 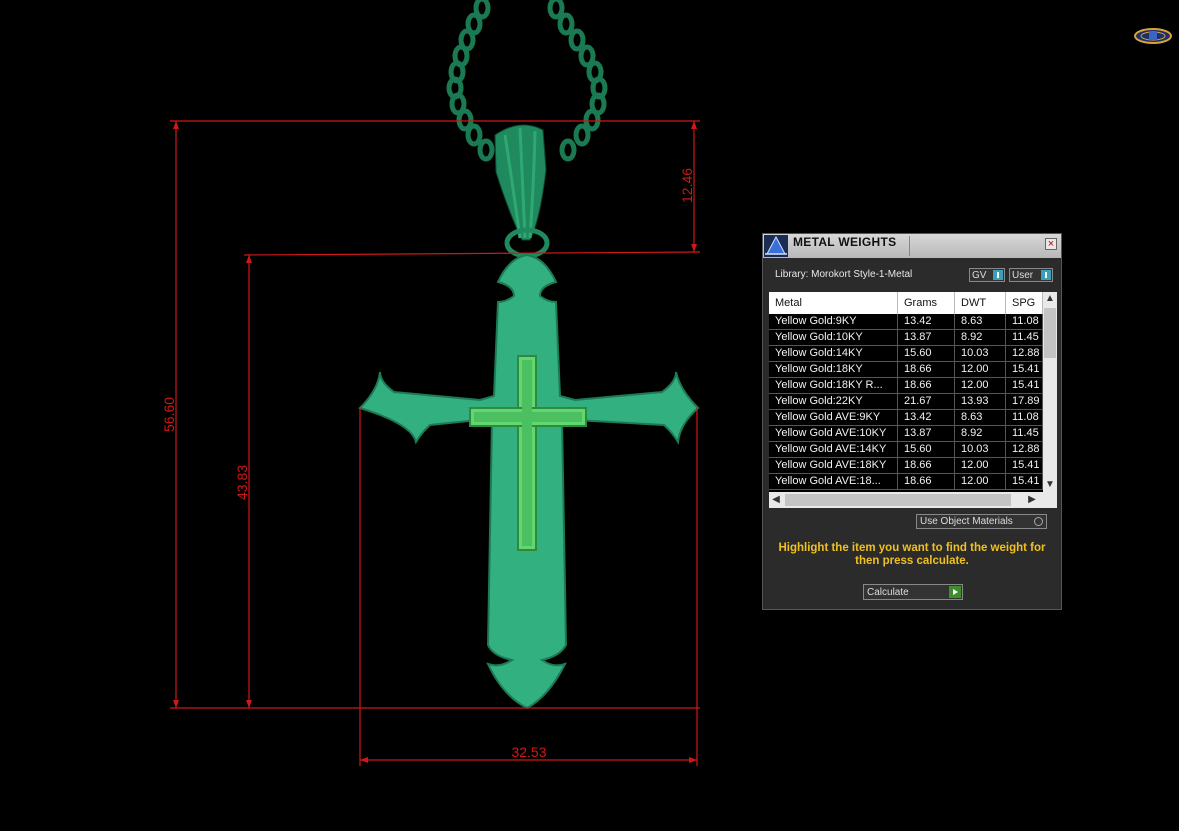 I want to click on scroll-down-icon: ▼, so click(x=1050, y=485).